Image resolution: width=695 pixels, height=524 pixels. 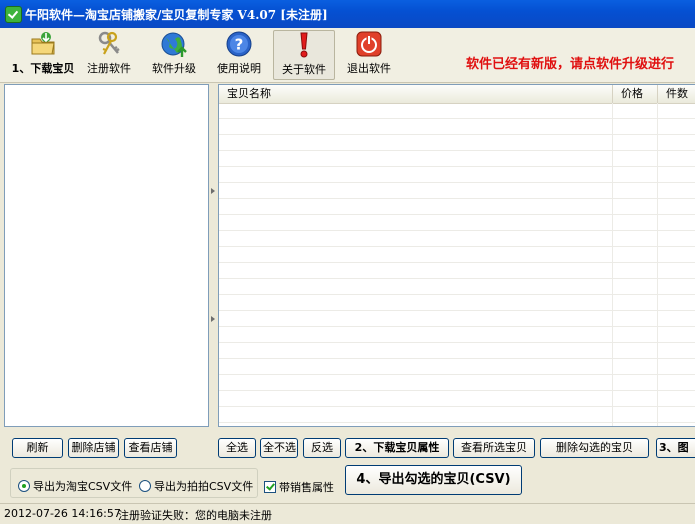 I want to click on invert-selection-button: 反选, so click(x=322, y=448).